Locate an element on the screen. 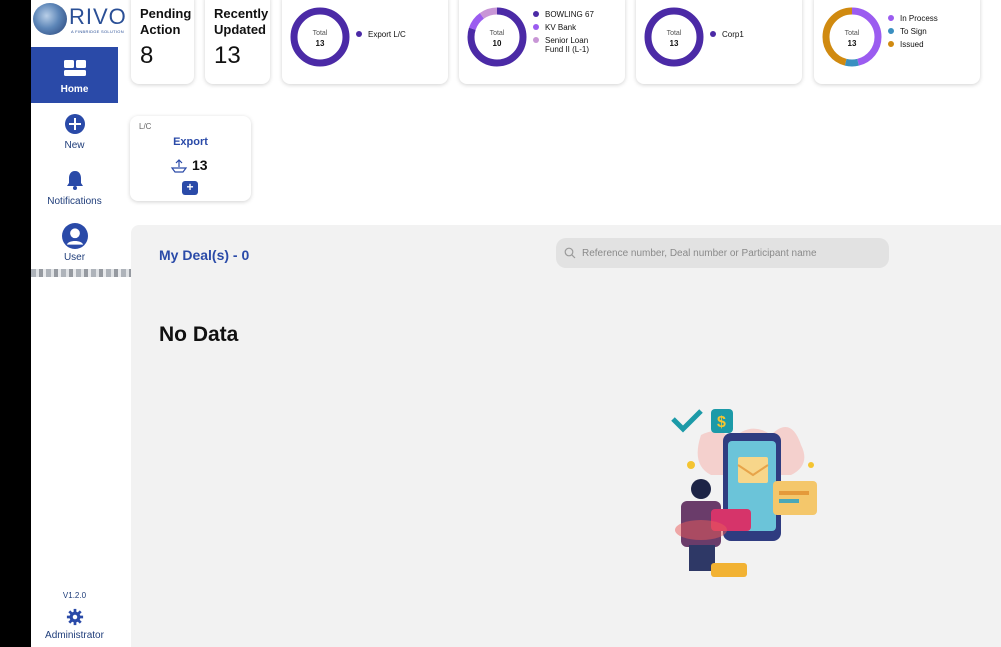  sidebar-item-notifications: Notifications is located at coordinates (74, 187).